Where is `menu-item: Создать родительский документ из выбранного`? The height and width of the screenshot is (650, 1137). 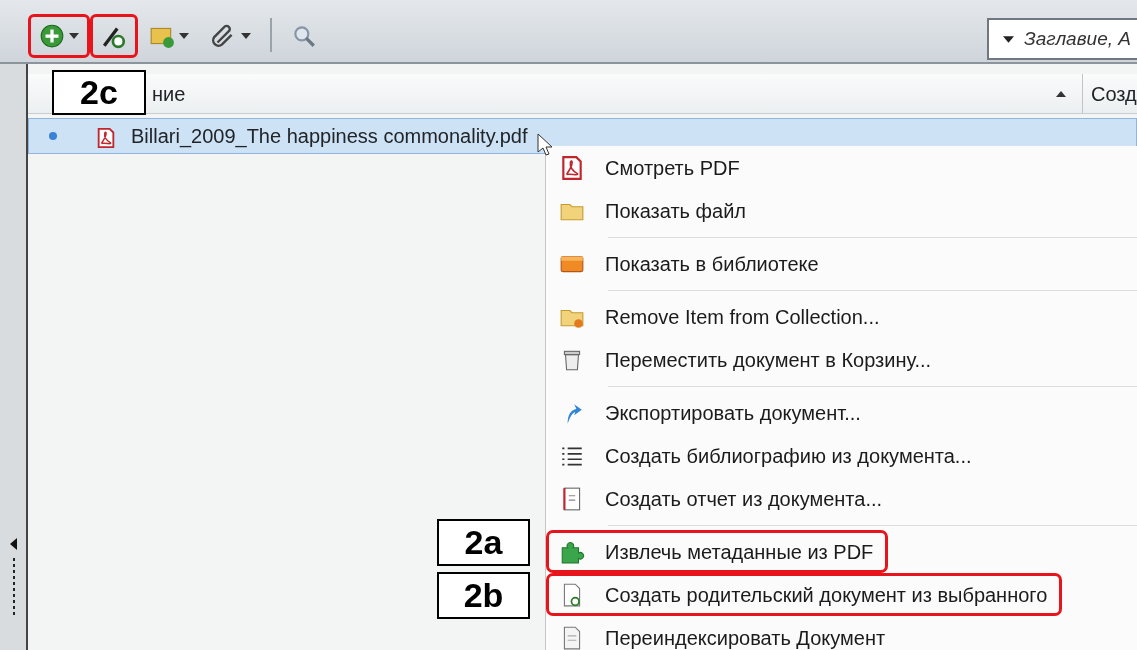 menu-item: Создать родительский документ из выбранного is located at coordinates (804, 594).